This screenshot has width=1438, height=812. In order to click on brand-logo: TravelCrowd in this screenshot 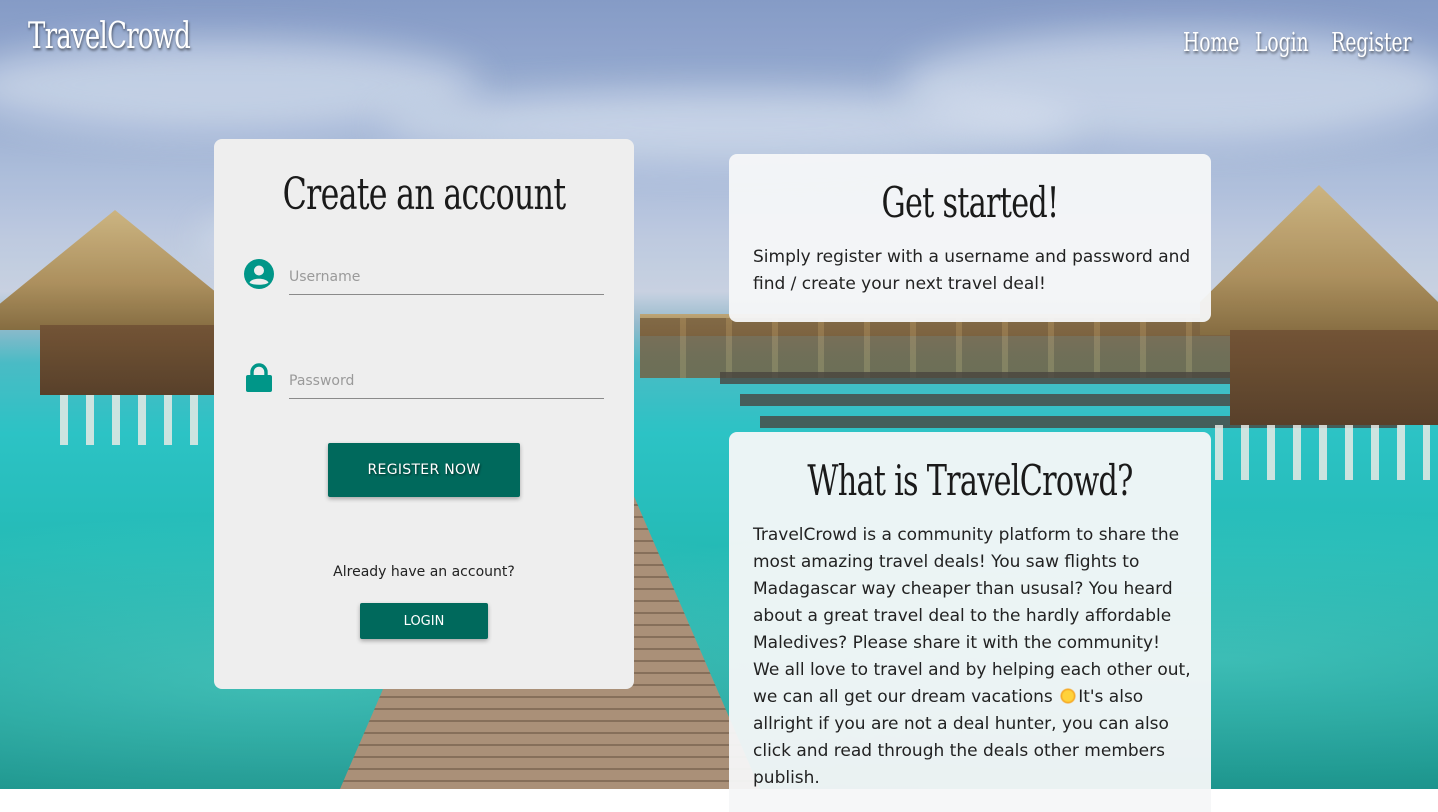, I will do `click(109, 36)`.